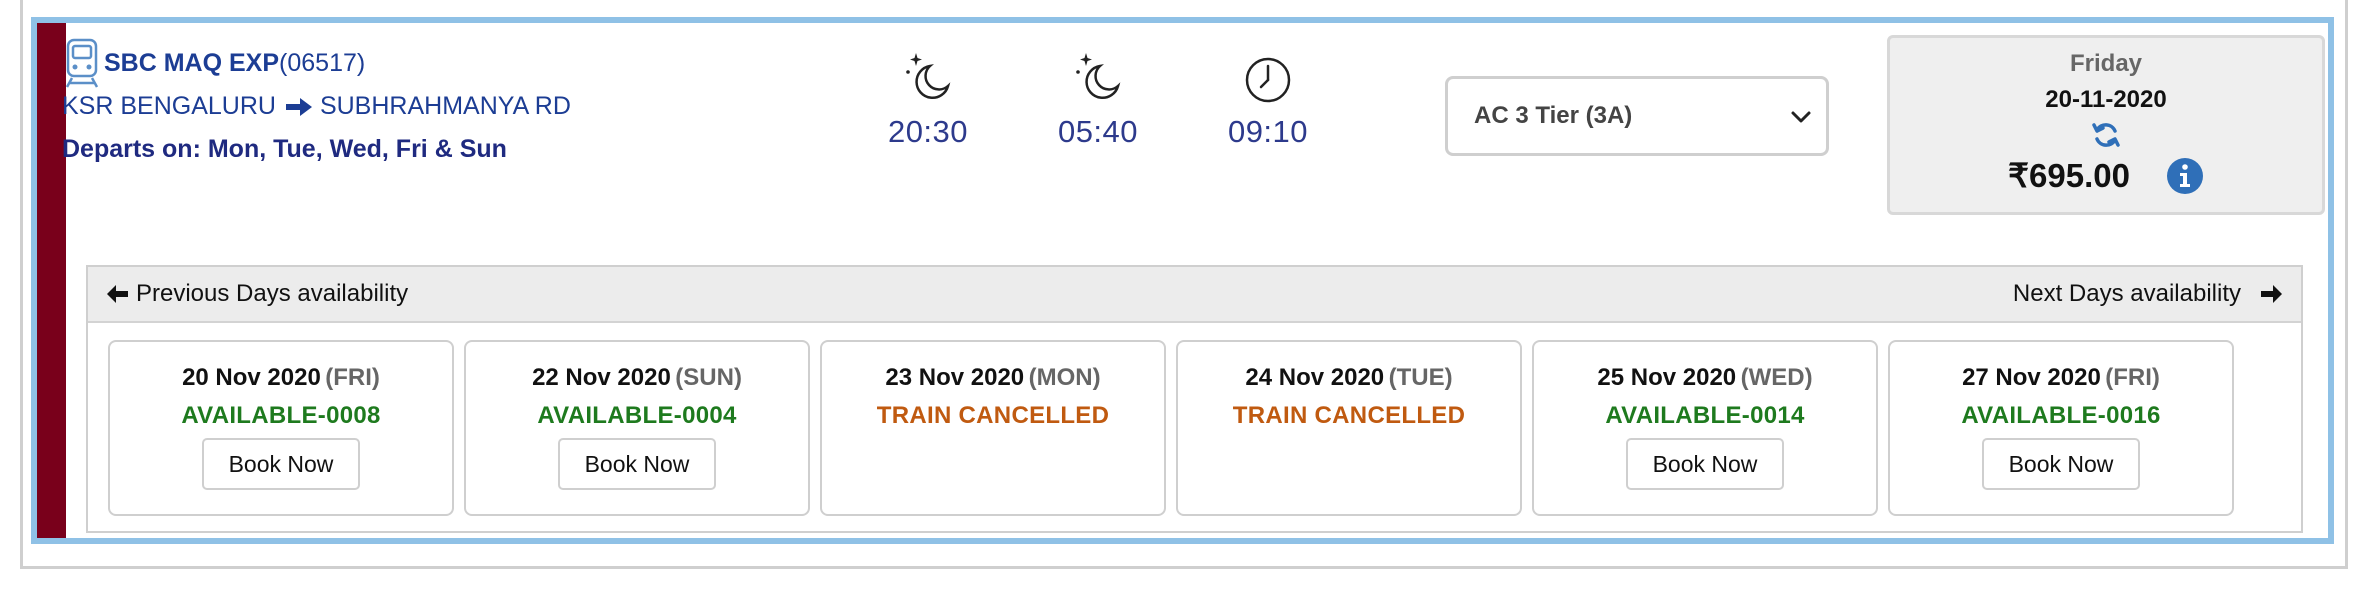 The width and height of the screenshot is (2368, 610). Describe the element at coordinates (82, 63) in the screenshot. I see `train-icon` at that location.